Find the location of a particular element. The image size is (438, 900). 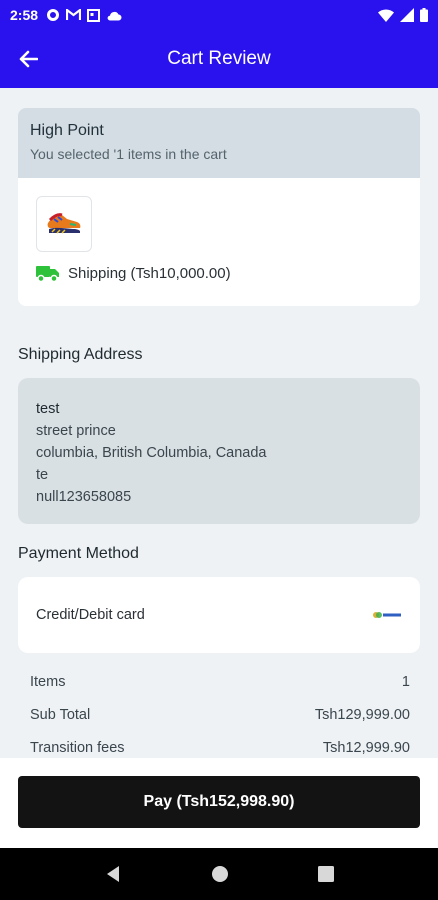

system-nav-bar is located at coordinates (219, 874).